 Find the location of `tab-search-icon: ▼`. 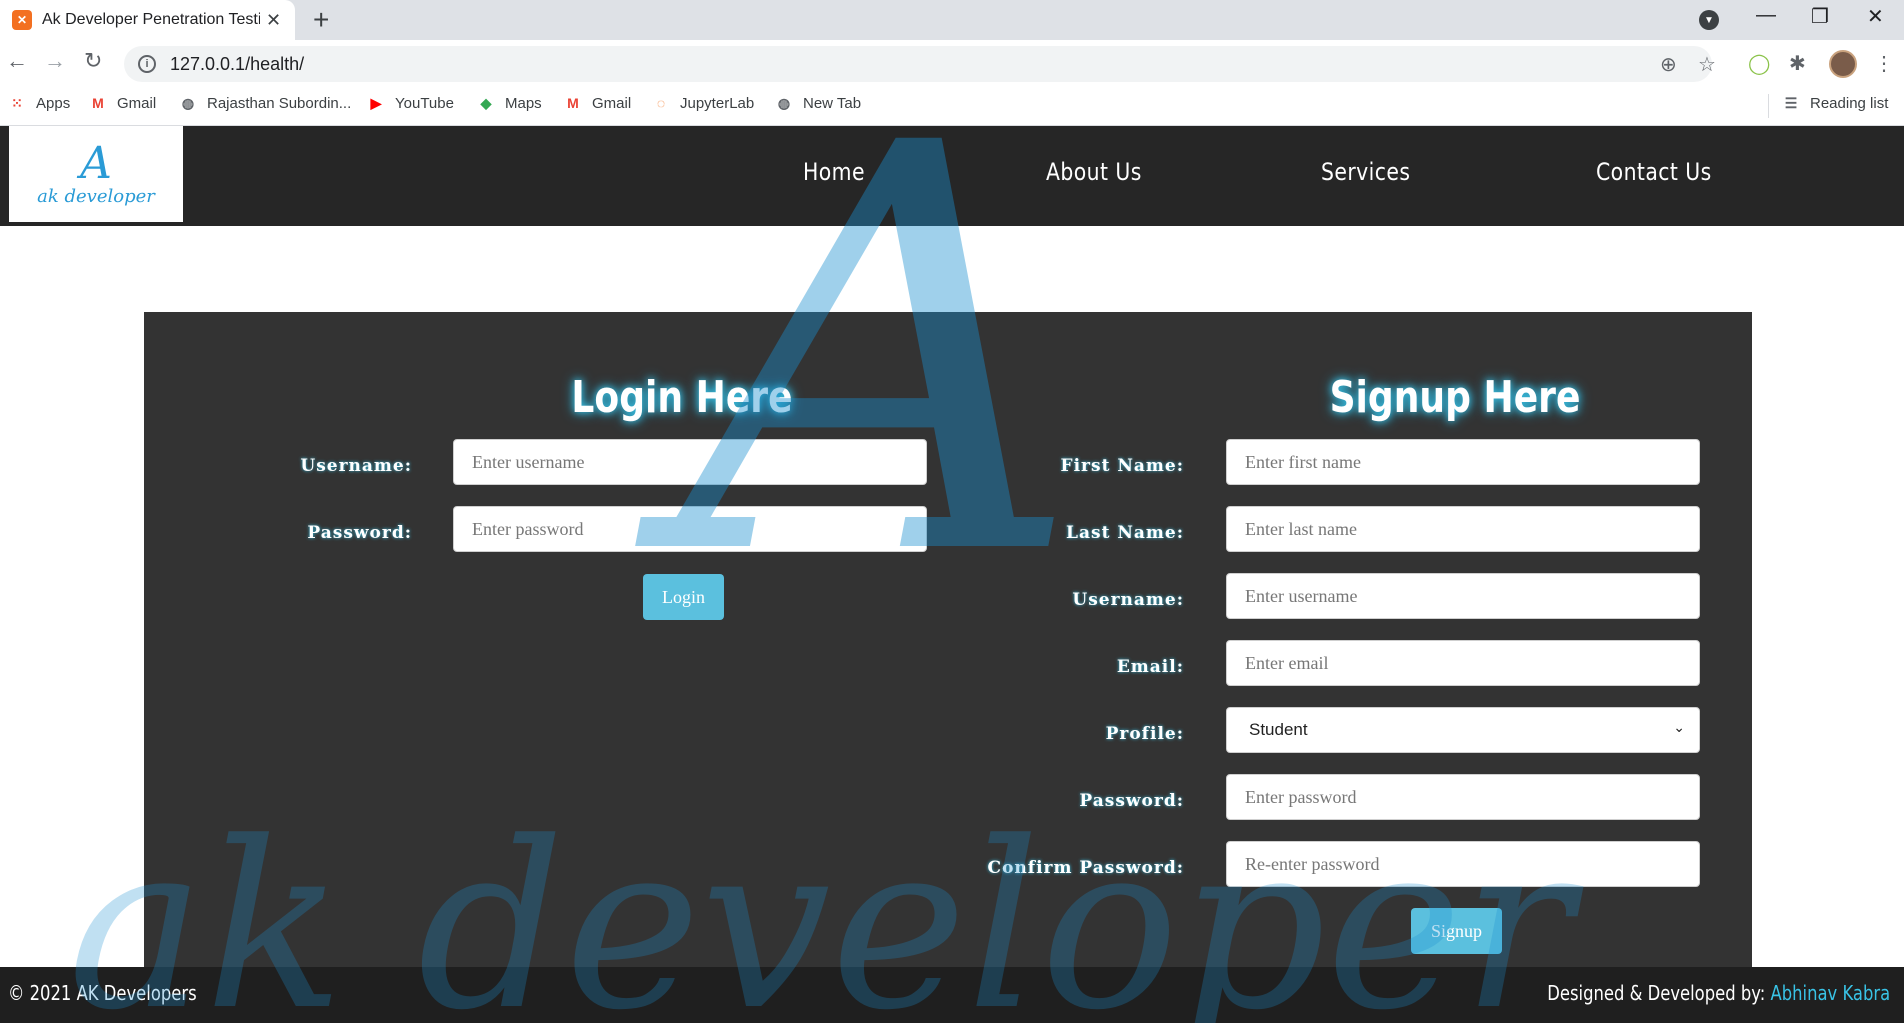

tab-search-icon: ▼ is located at coordinates (1709, 20).